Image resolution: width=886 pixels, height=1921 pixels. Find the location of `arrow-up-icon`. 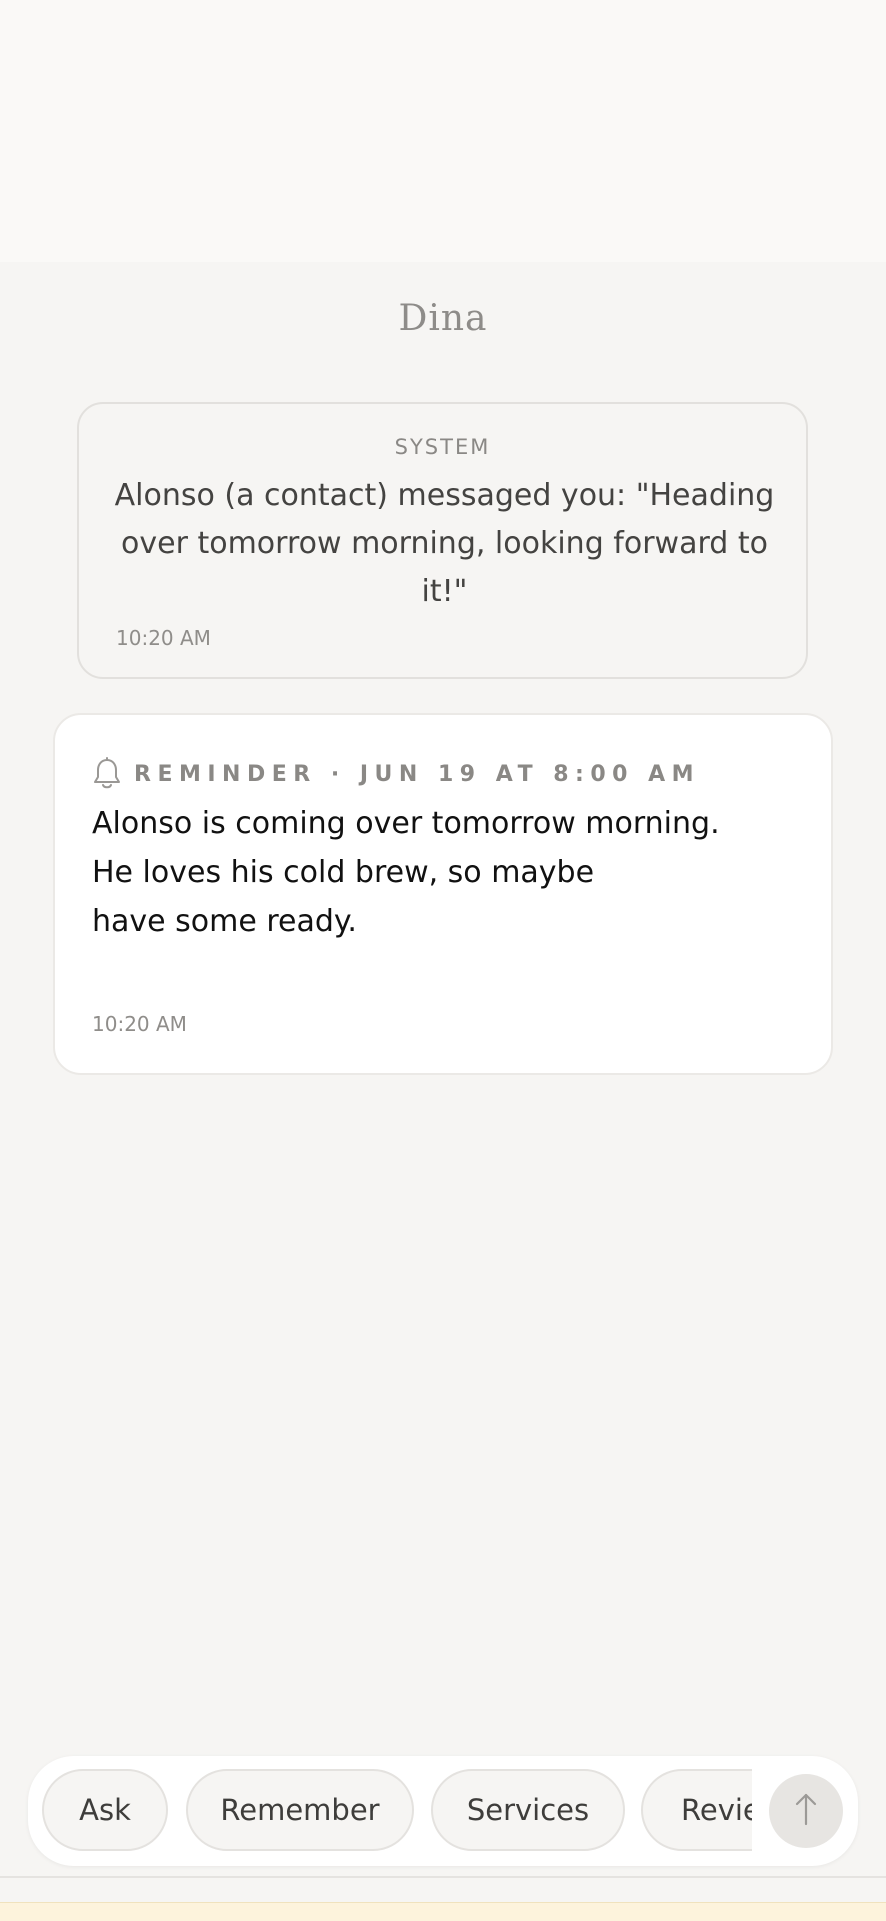

arrow-up-icon is located at coordinates (806, 1811).